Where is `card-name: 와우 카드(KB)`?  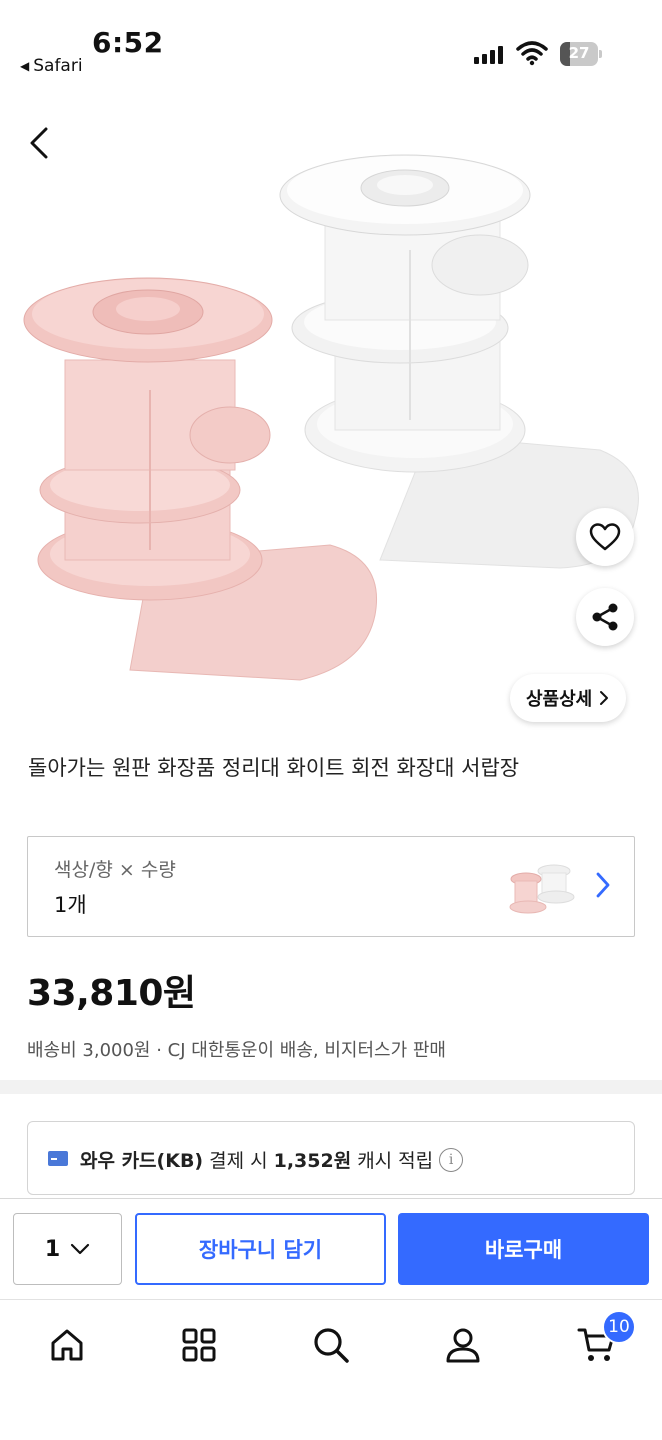 card-name: 와우 카드(KB) is located at coordinates (142, 1161).